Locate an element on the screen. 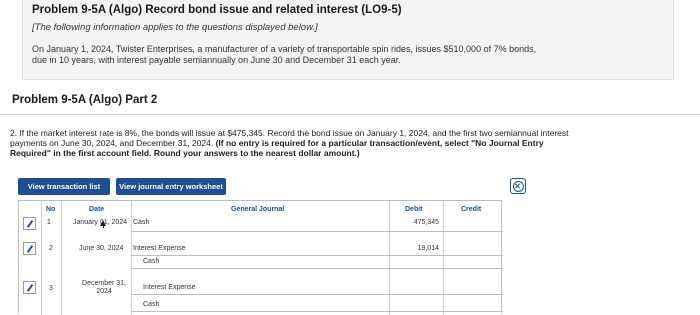 The image size is (700, 315). divider is located at coordinates (350, 114).